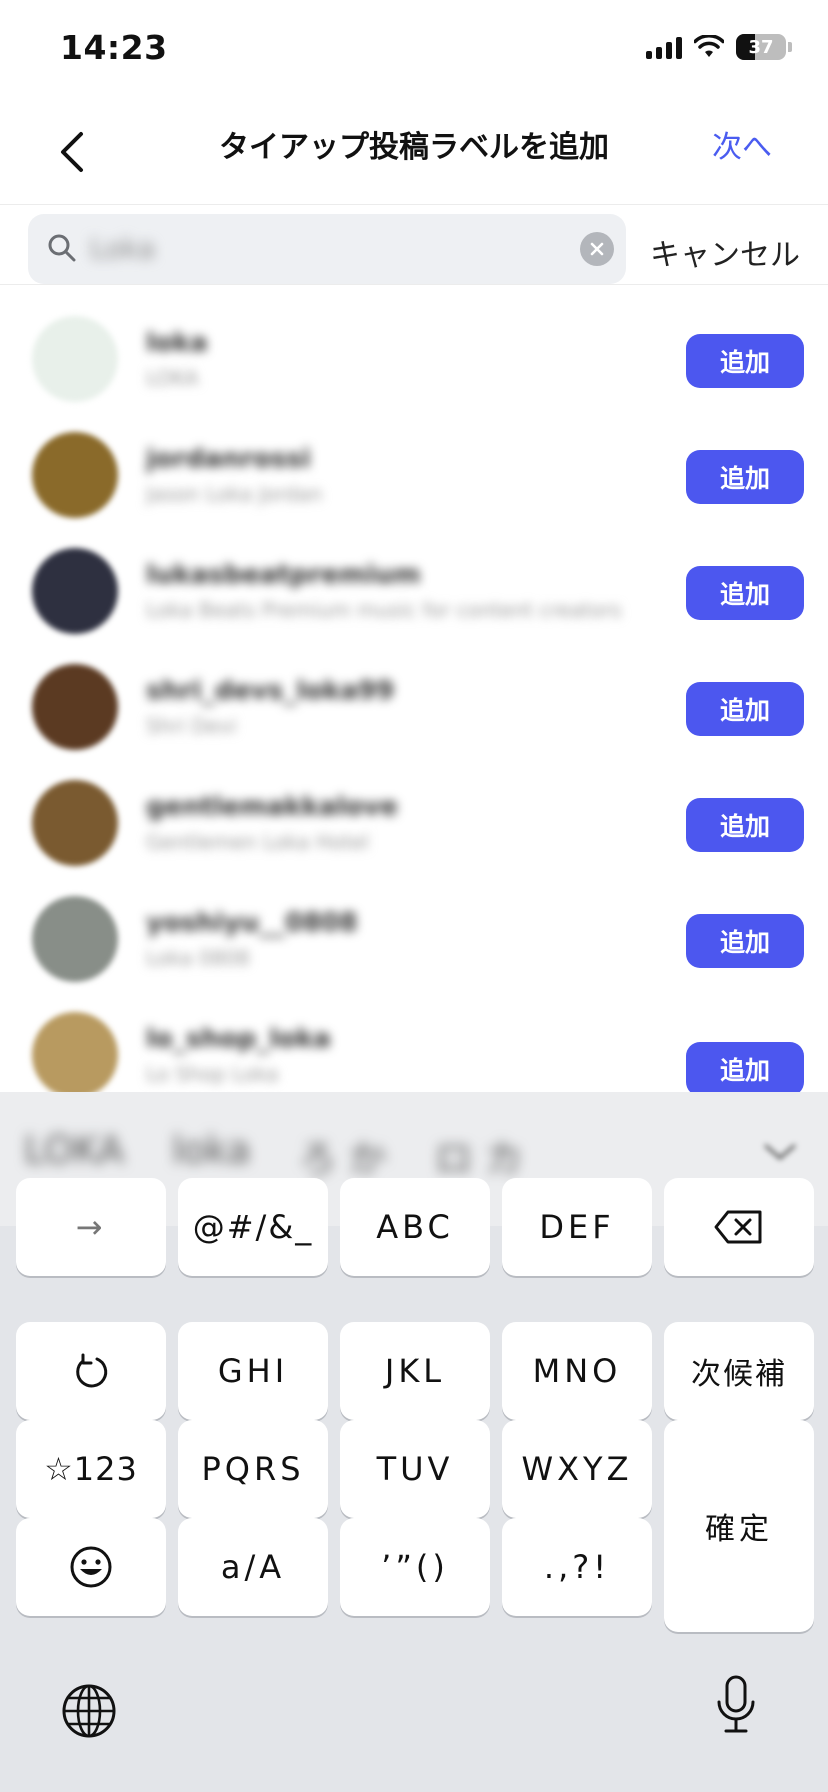 The width and height of the screenshot is (828, 1792). I want to click on abc-key: ABC, so click(415, 1227).